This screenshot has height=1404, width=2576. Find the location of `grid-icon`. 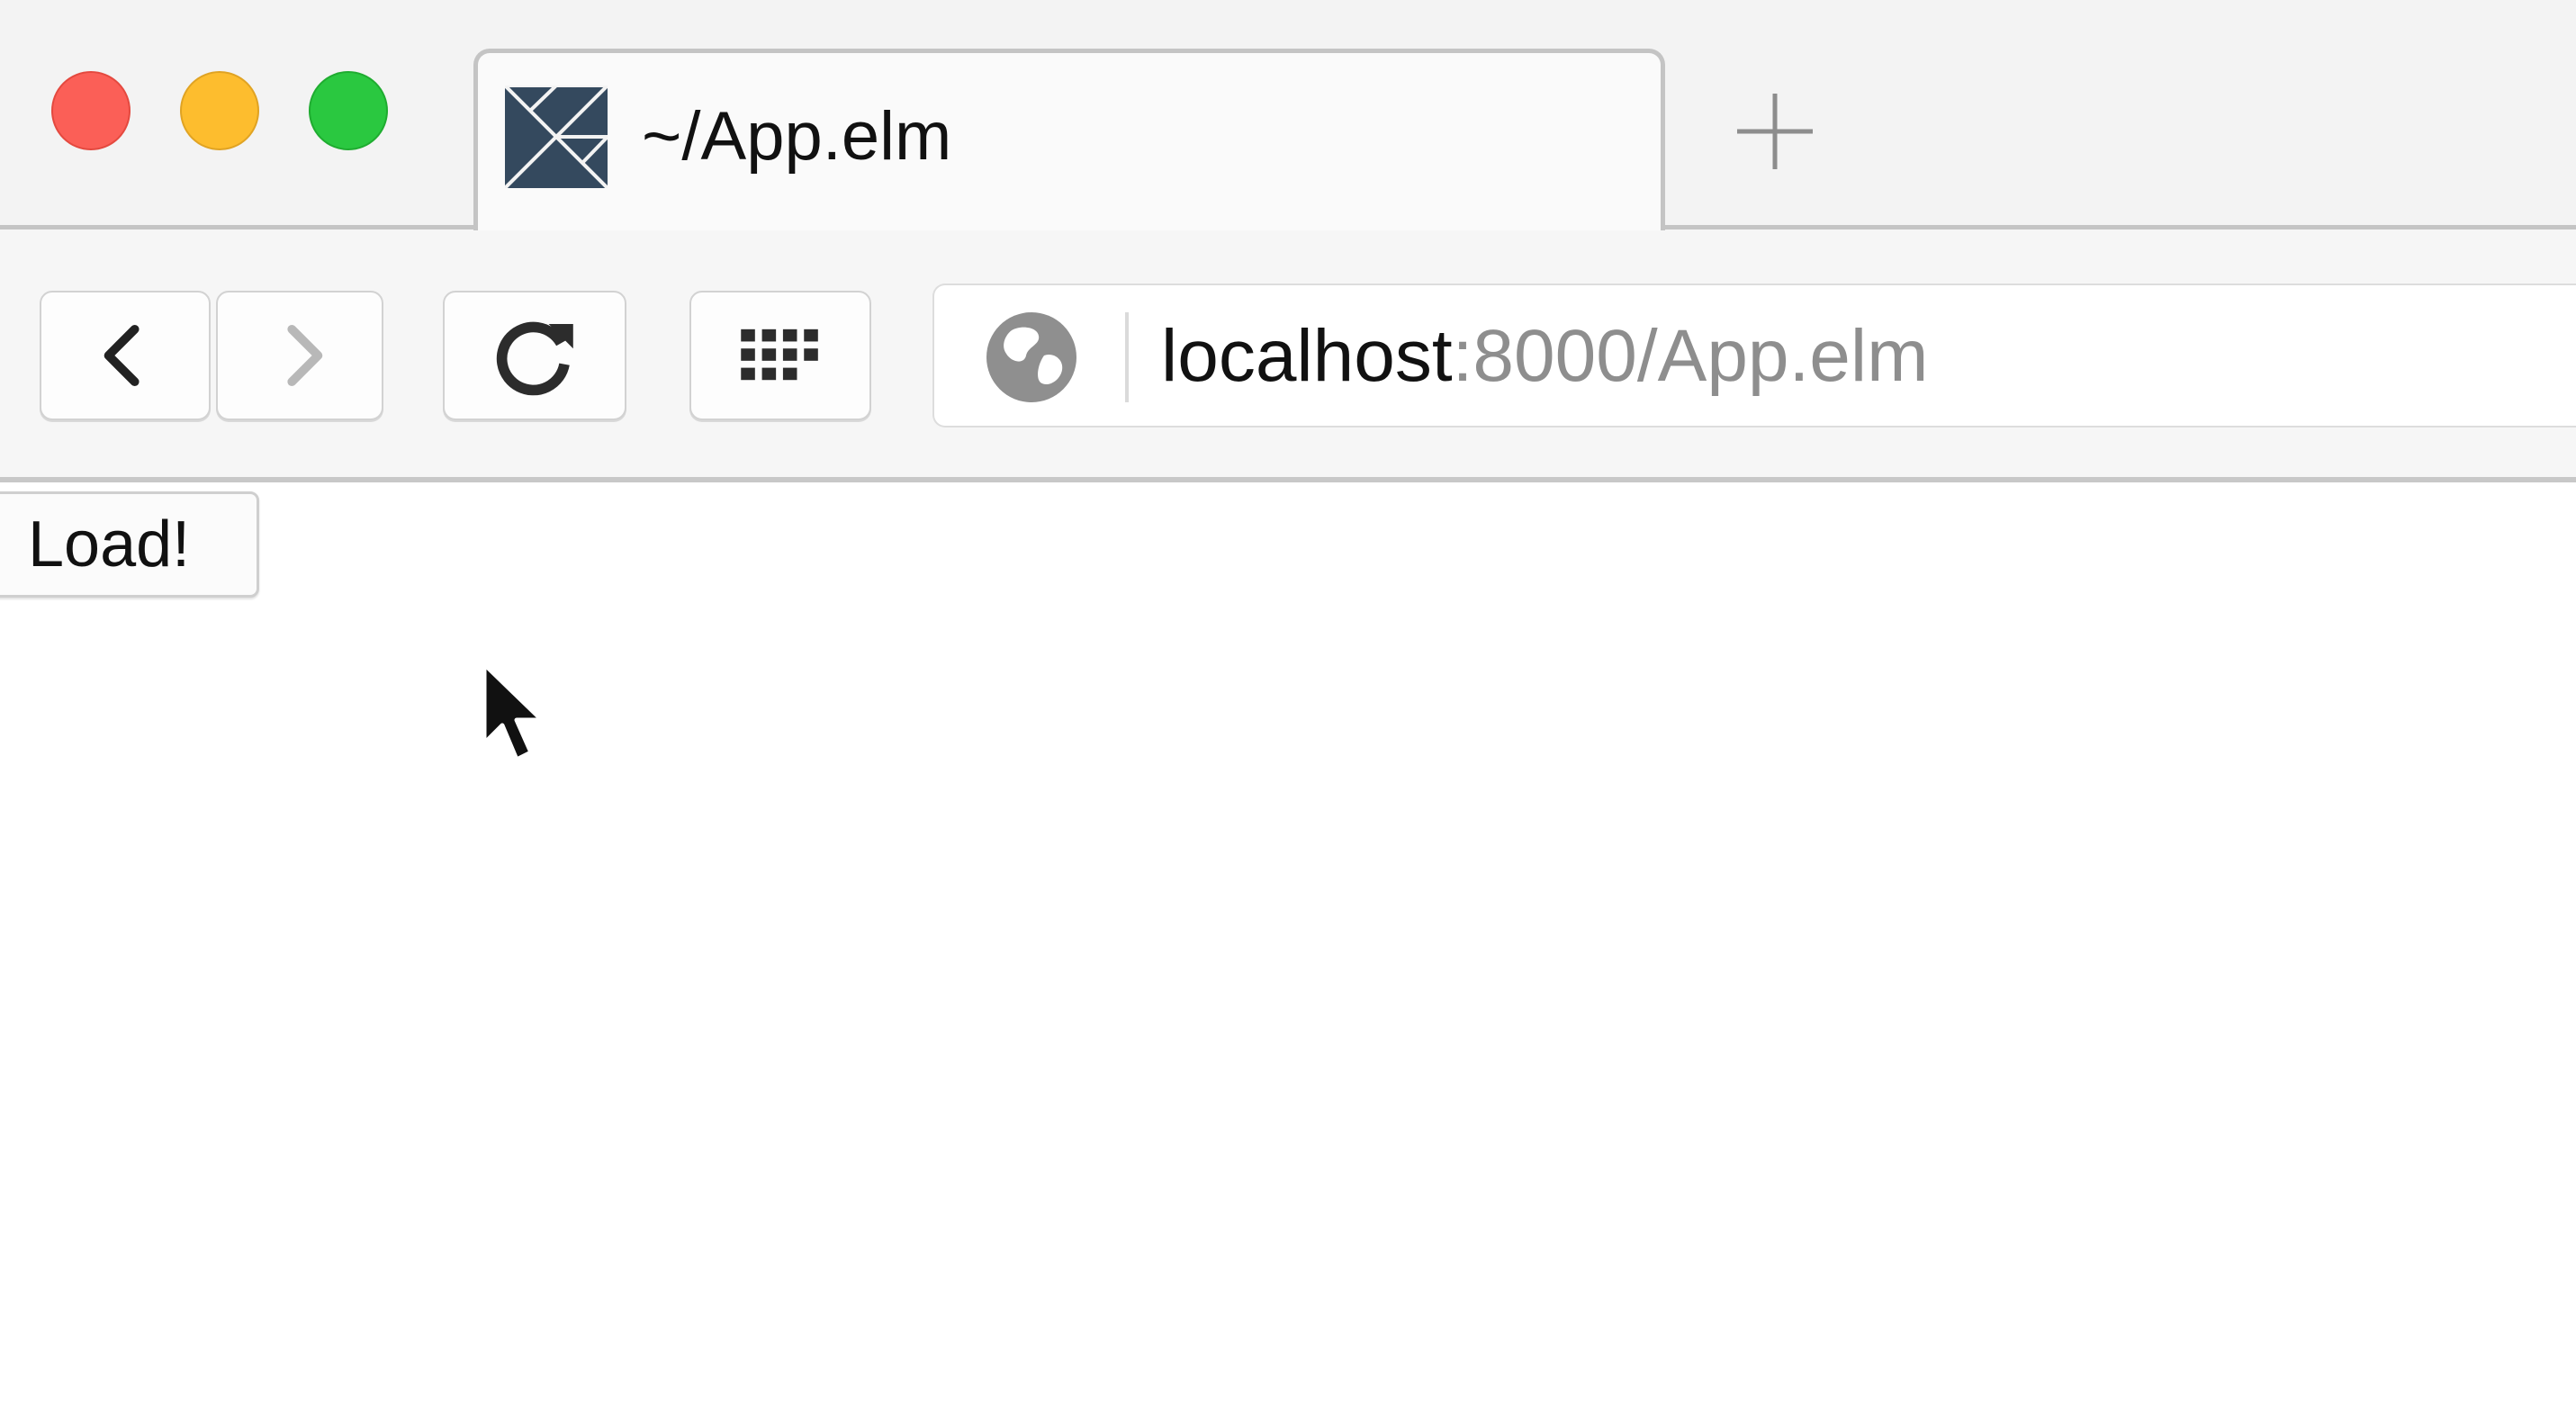

grid-icon is located at coordinates (779, 355).